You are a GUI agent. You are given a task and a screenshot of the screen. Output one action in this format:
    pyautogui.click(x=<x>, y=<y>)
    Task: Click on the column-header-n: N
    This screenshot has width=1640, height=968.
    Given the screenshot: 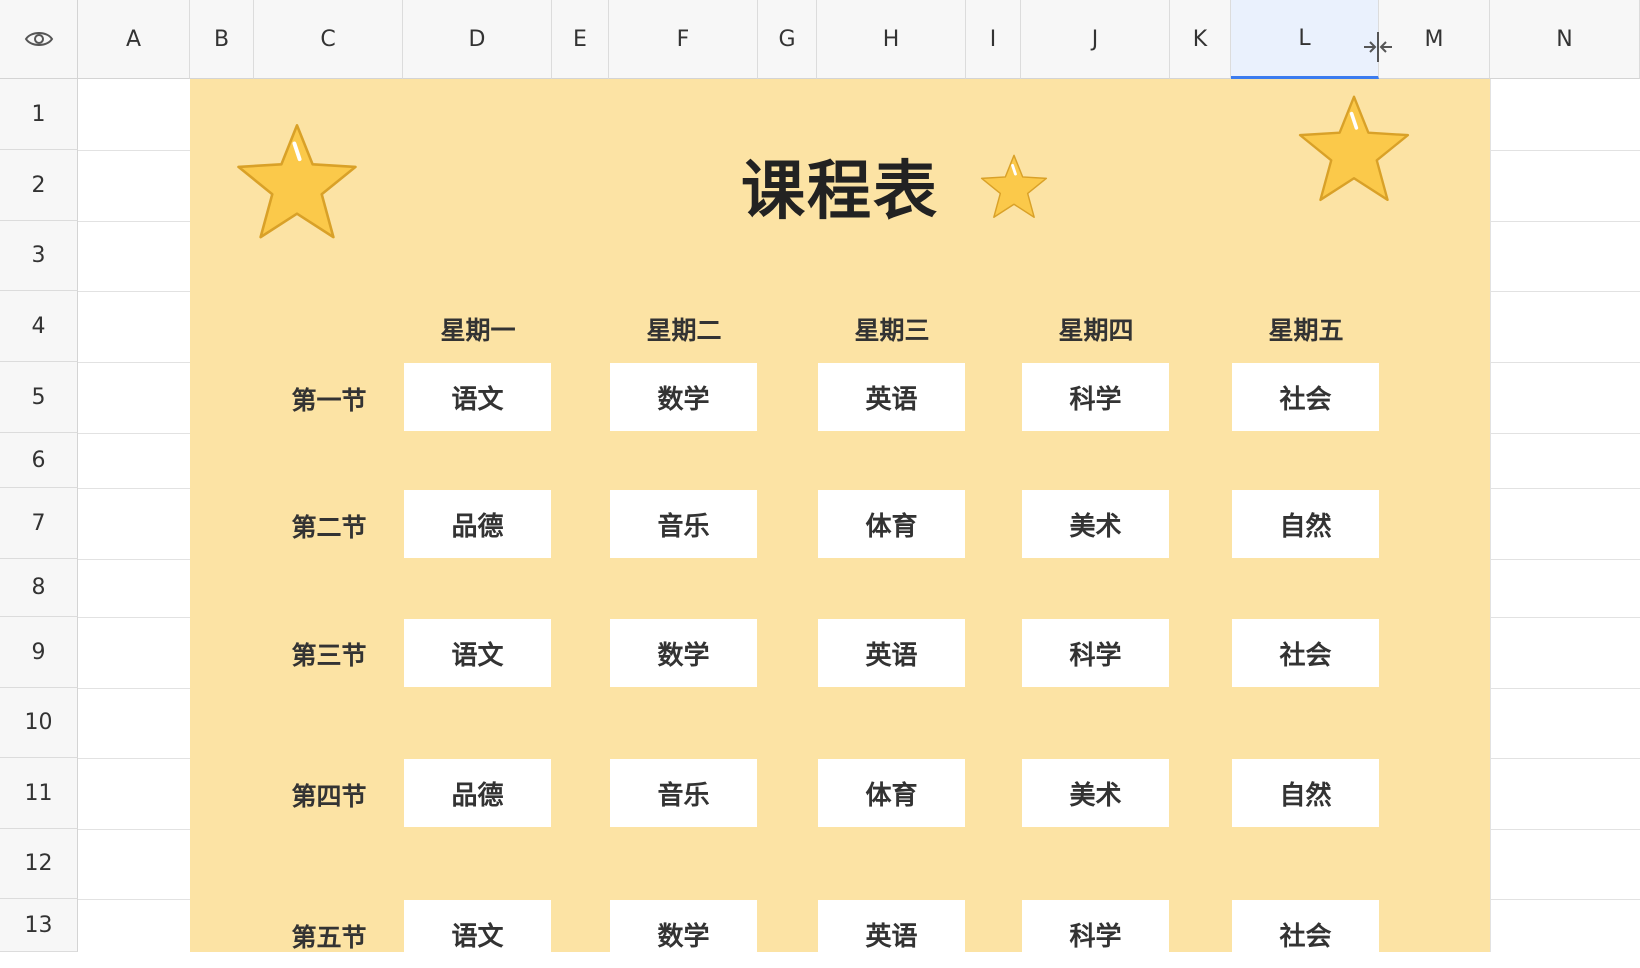 What is the action you would take?
    pyautogui.click(x=1565, y=39)
    